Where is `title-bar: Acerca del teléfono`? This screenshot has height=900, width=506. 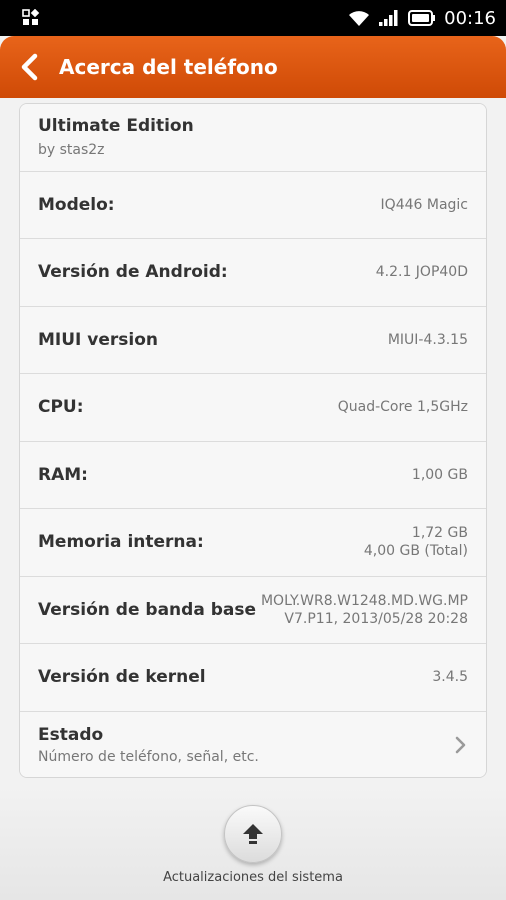
title-bar: Acerca del teléfono is located at coordinates (253, 67).